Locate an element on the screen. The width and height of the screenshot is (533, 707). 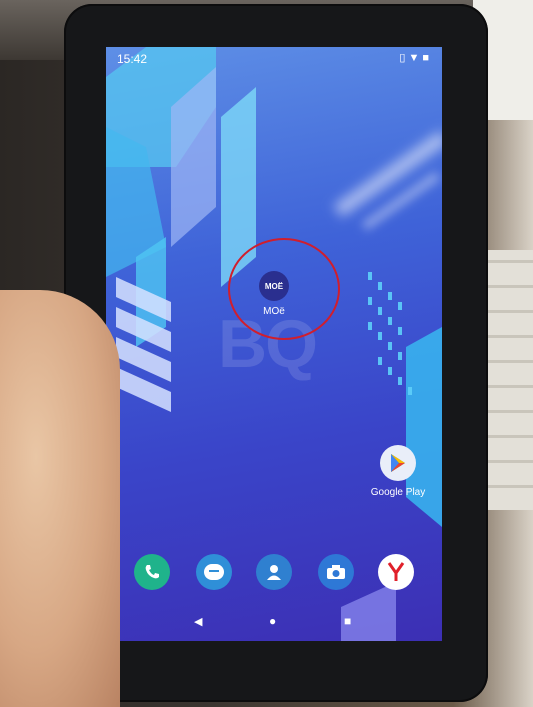
home-button: ● is located at coordinates (272, 621).